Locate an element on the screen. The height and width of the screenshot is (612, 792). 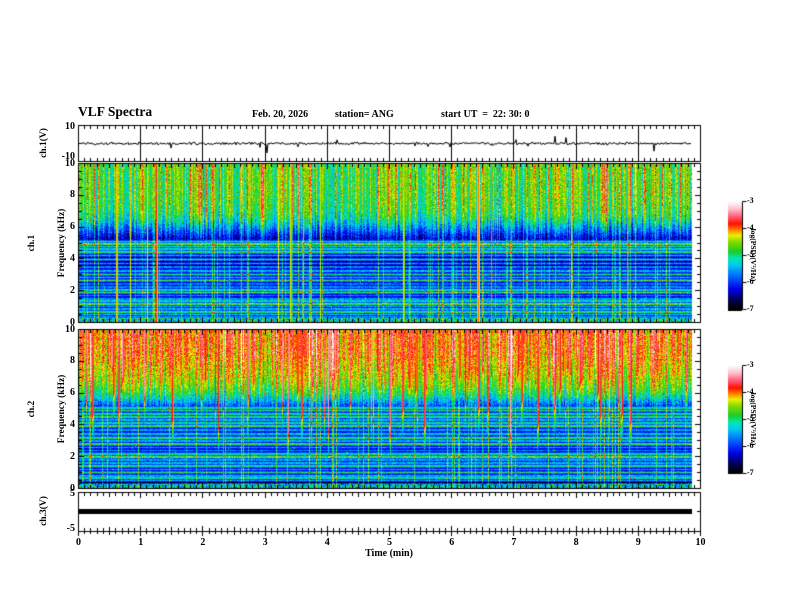
colorbar2-tick-label: -5 is located at coordinates (750, 418).